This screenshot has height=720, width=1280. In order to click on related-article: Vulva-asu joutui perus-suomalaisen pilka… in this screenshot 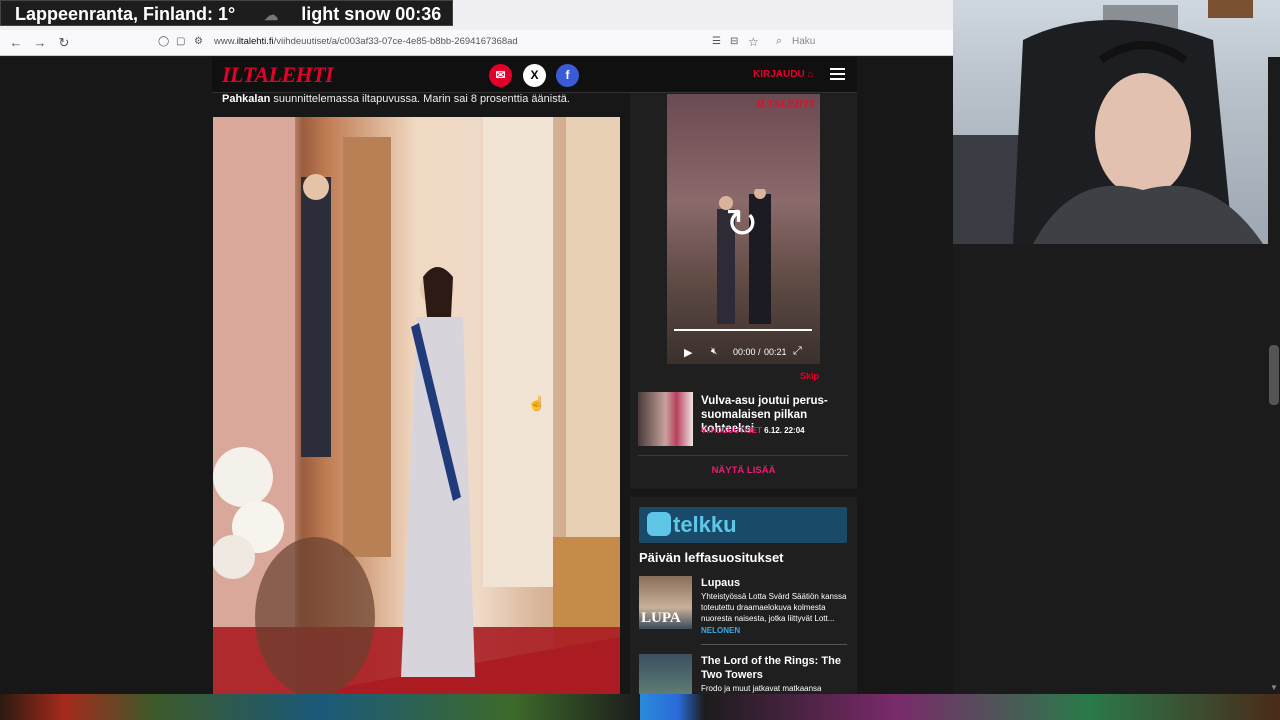, I will do `click(743, 420)`.